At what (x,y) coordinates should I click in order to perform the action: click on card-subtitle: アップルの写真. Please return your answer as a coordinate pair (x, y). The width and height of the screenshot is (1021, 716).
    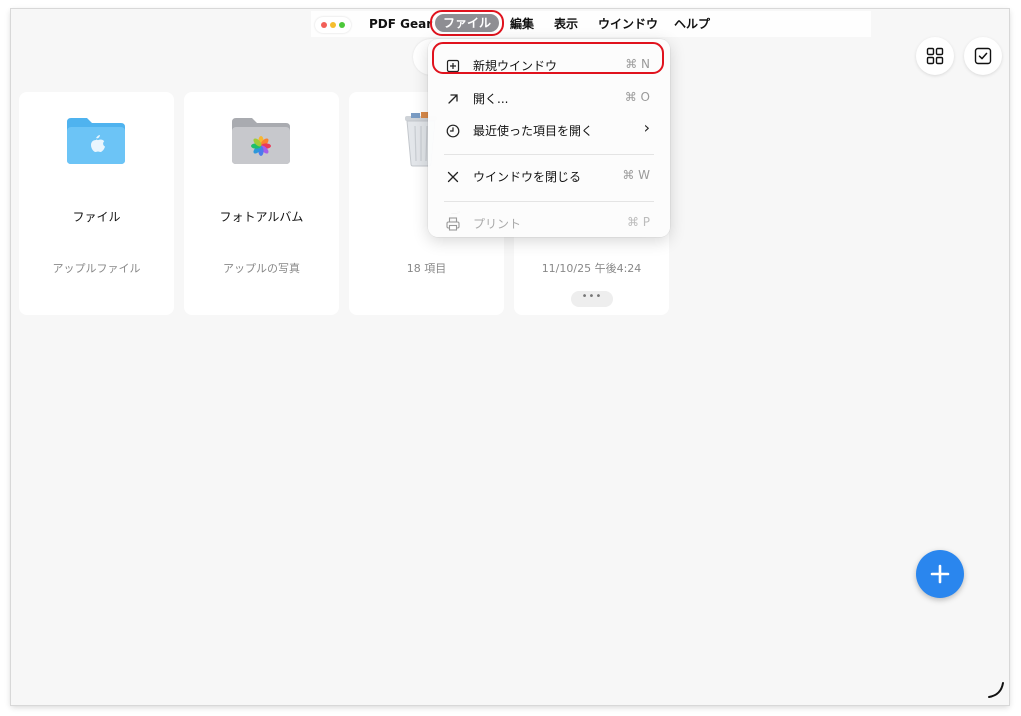
    Looking at the image, I should click on (261, 268).